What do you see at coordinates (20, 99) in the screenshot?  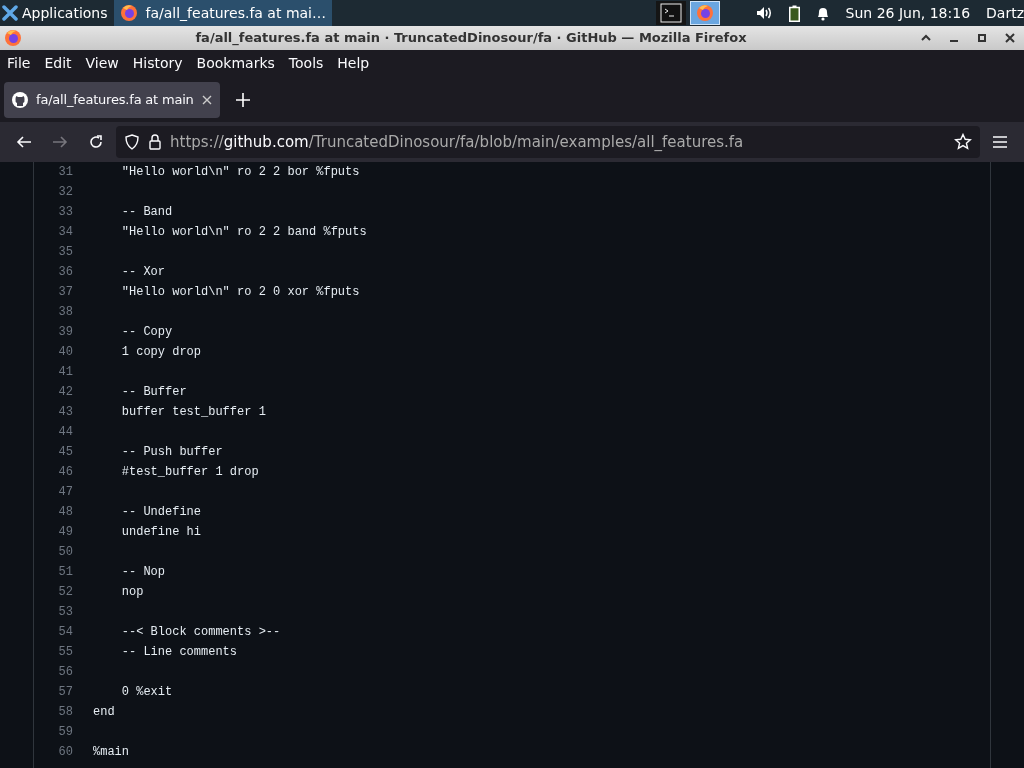 I see `github-icon` at bounding box center [20, 99].